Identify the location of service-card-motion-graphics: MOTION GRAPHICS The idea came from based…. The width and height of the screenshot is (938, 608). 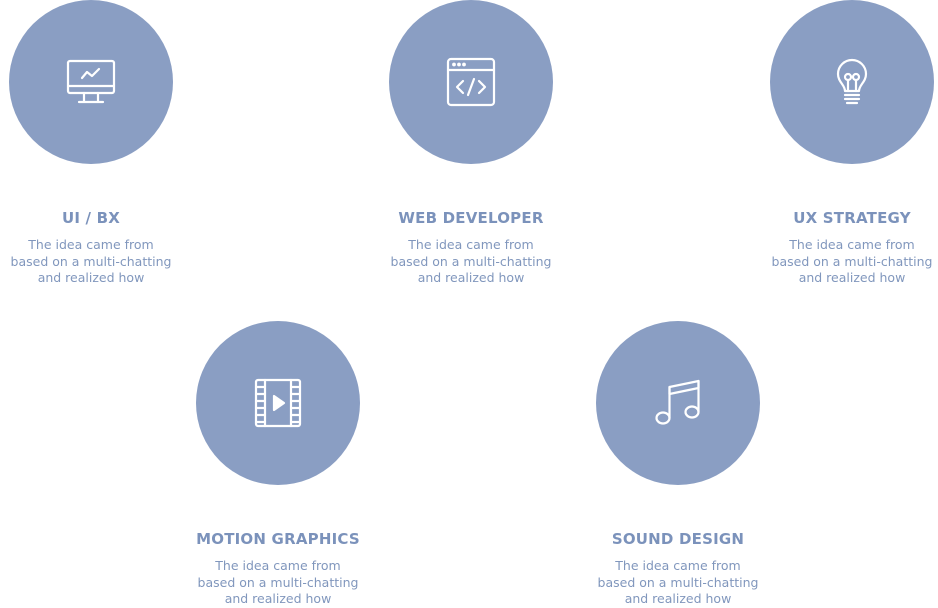
(278, 464).